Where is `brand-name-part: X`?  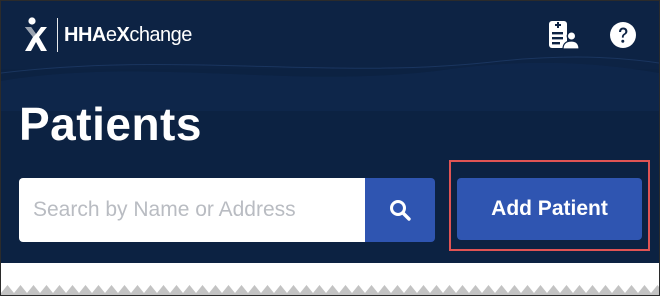
brand-name-part: X is located at coordinates (123, 34).